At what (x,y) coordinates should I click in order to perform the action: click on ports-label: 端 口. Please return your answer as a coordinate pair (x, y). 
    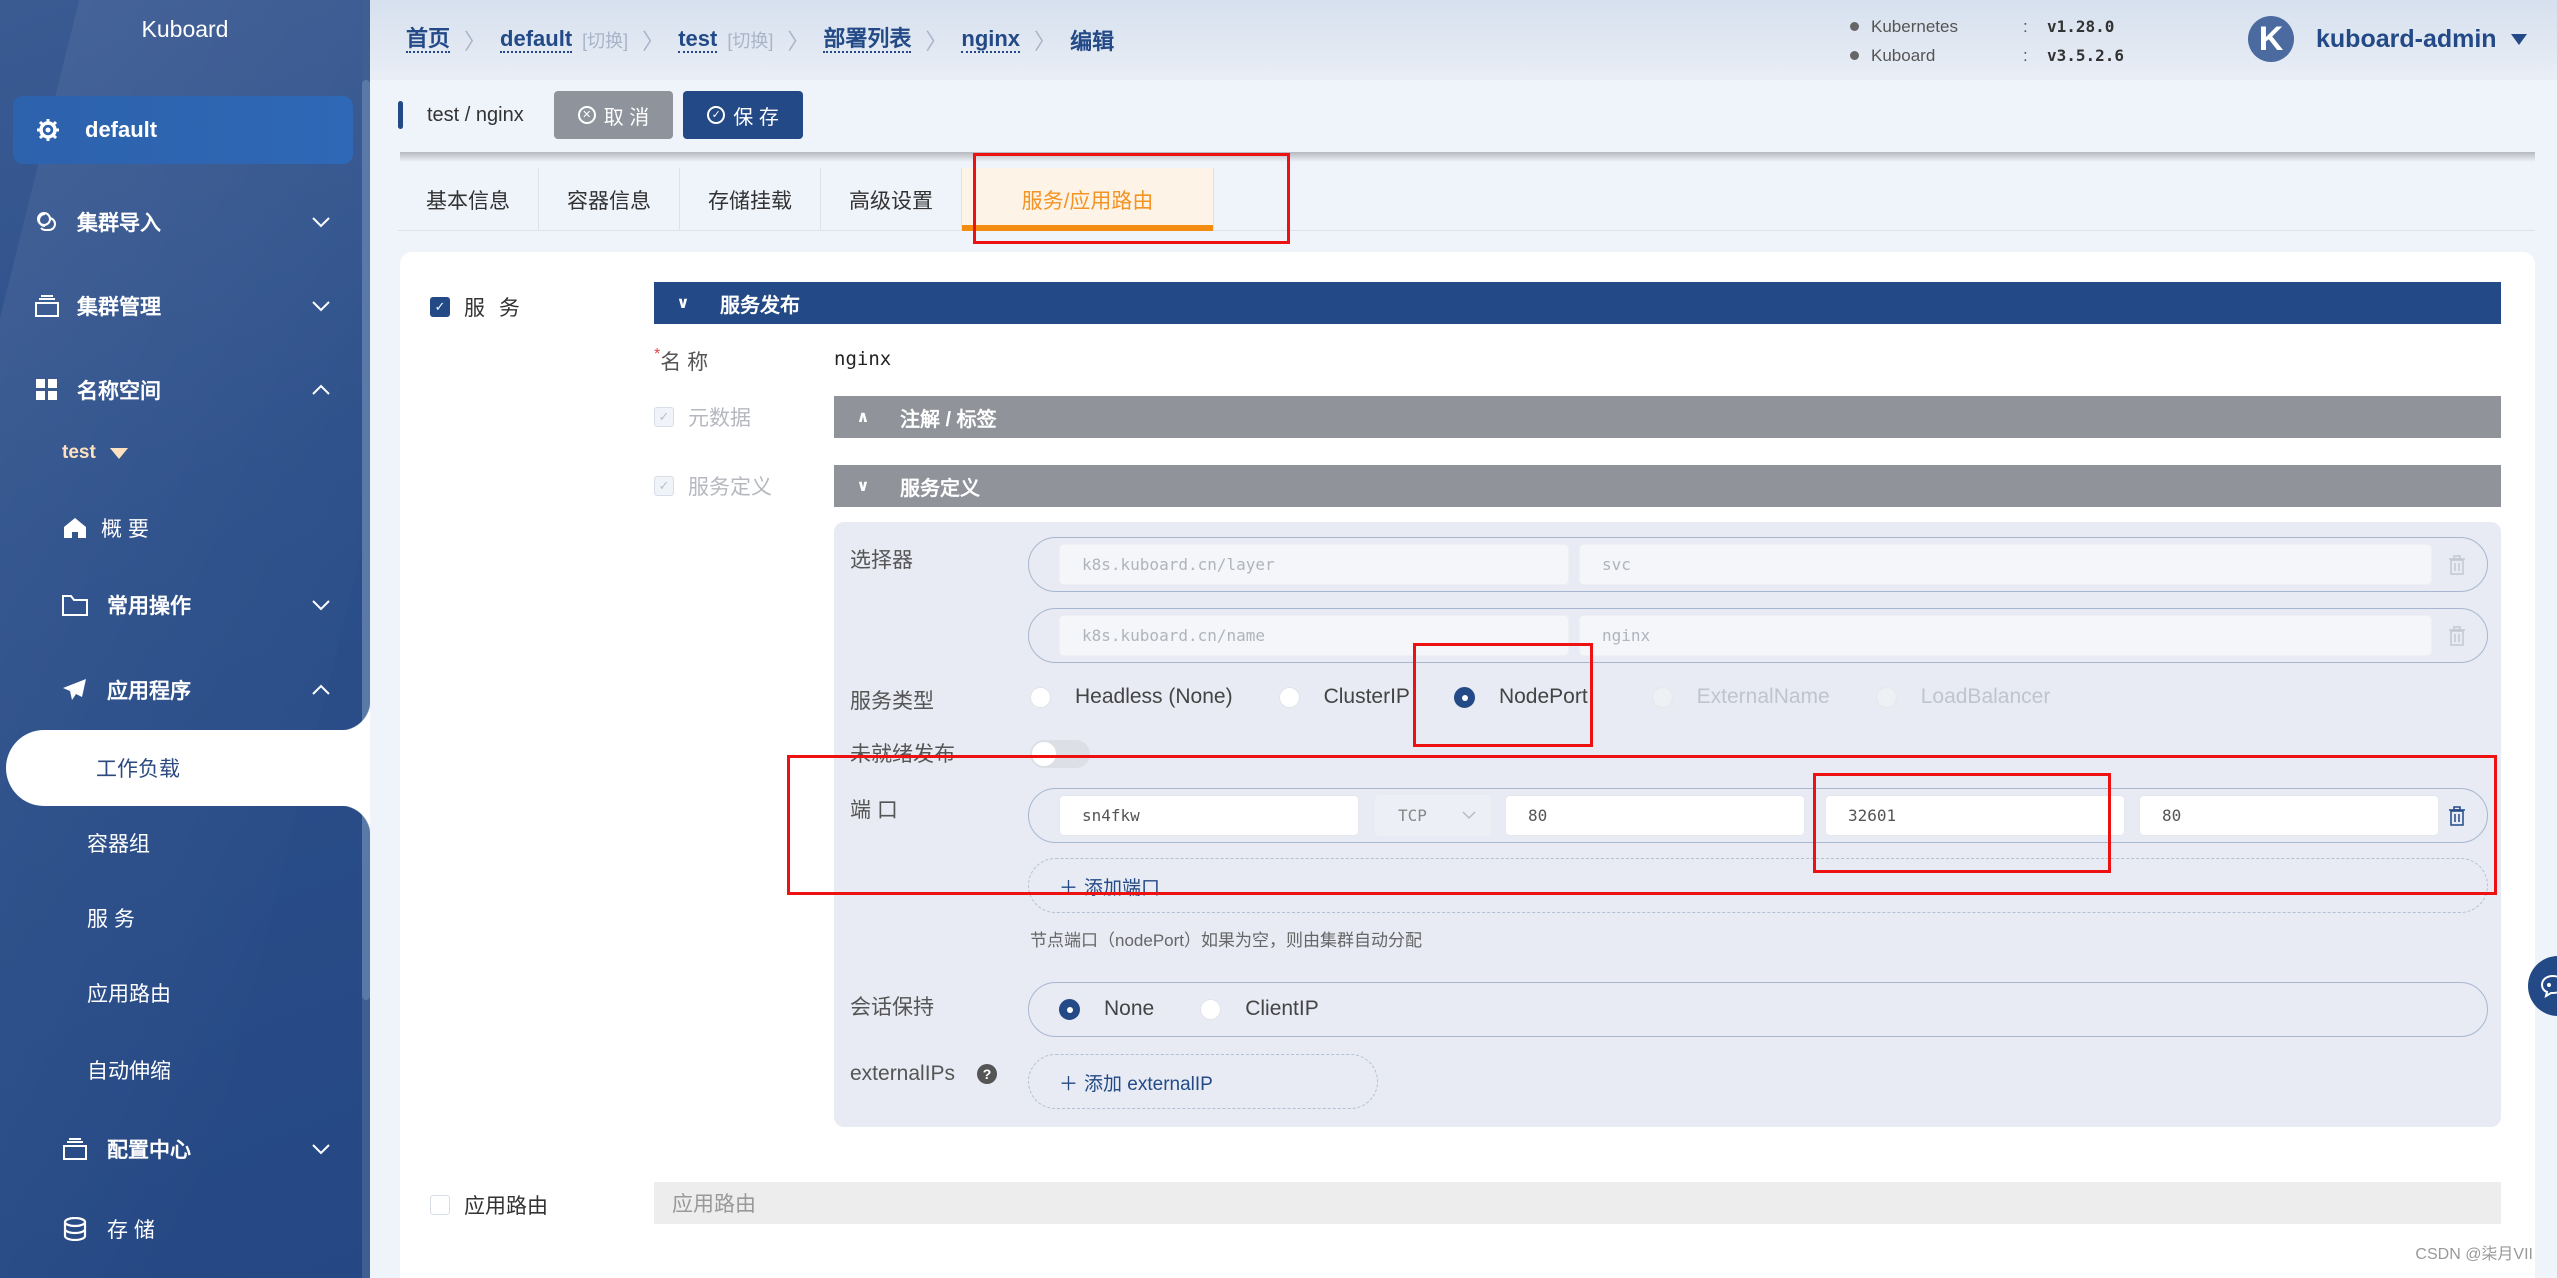
    Looking at the image, I should click on (874, 810).